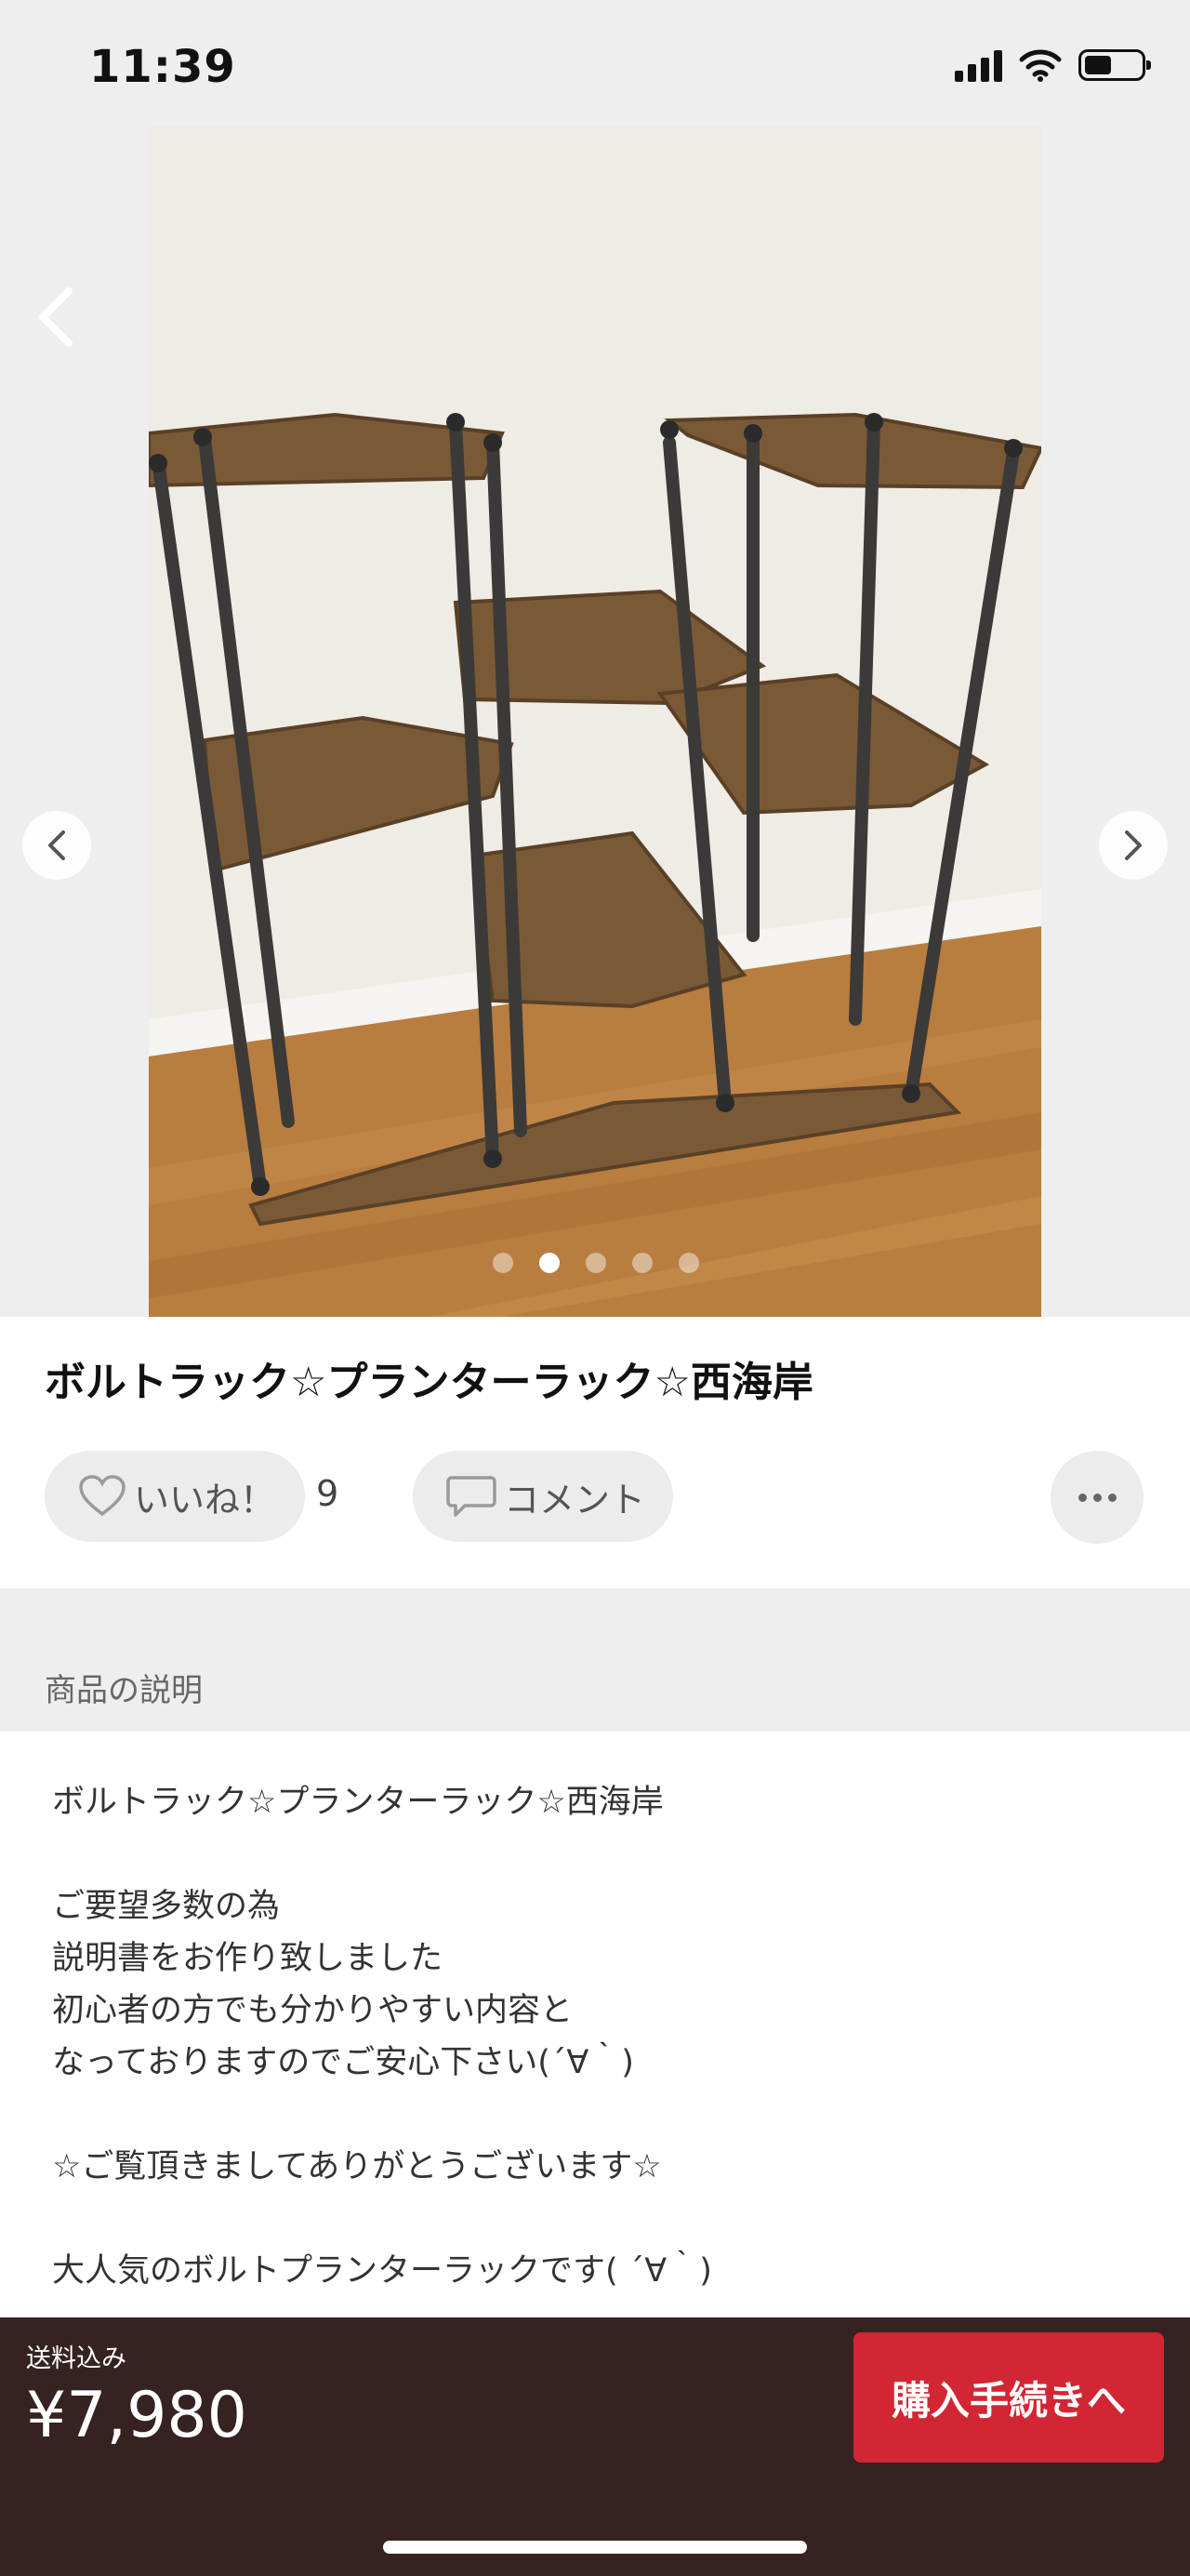  Describe the element at coordinates (471, 1496) in the screenshot. I see `comment-icon` at that location.